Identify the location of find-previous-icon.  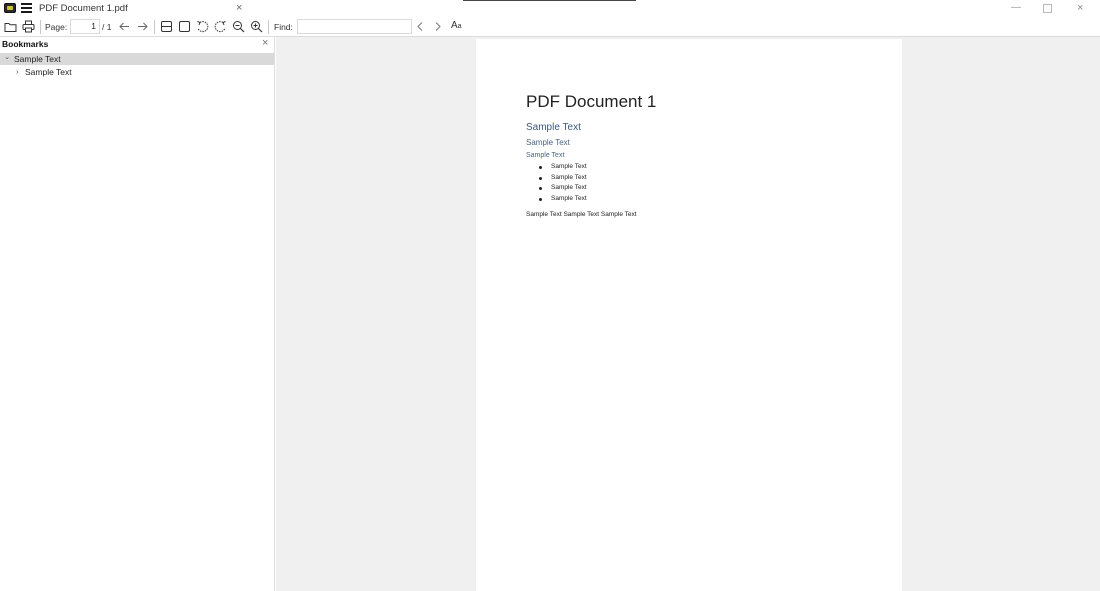
(420, 26).